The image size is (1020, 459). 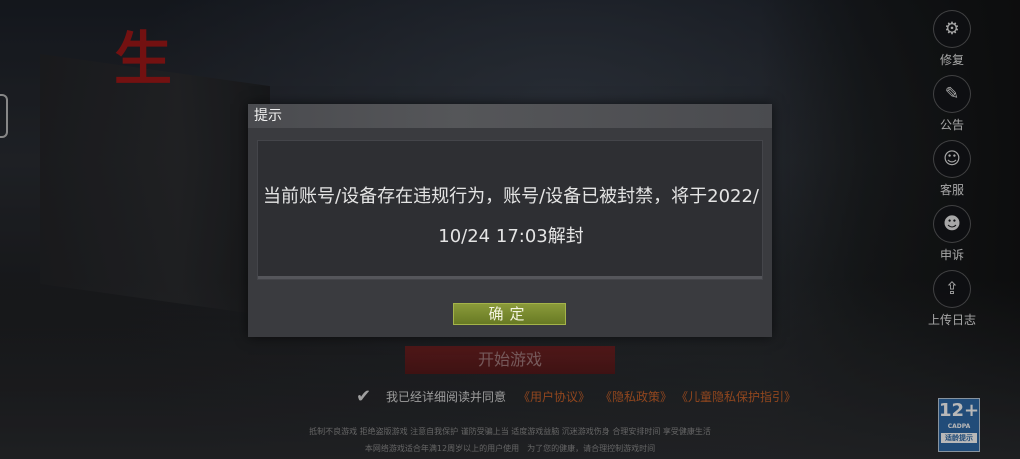 What do you see at coordinates (509, 314) in the screenshot?
I see `confirm-button: 确定` at bounding box center [509, 314].